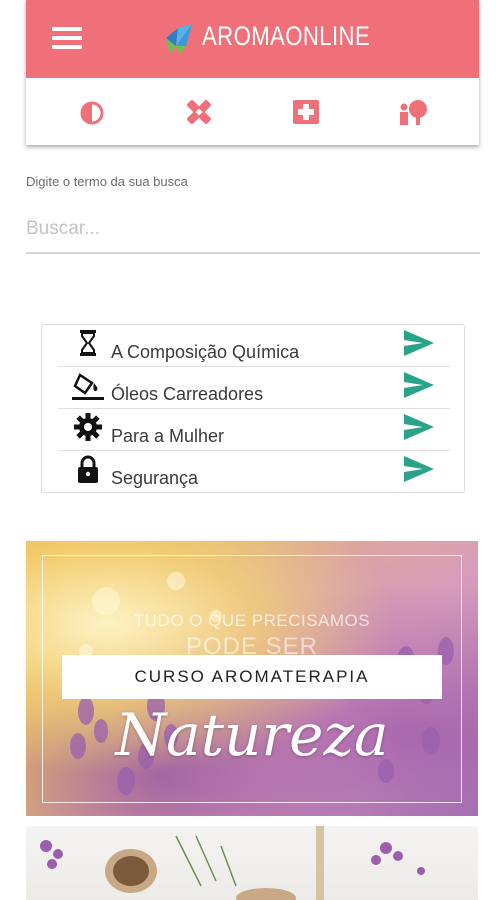  I want to click on app-header: AROMAONLINE, so click(252, 72).